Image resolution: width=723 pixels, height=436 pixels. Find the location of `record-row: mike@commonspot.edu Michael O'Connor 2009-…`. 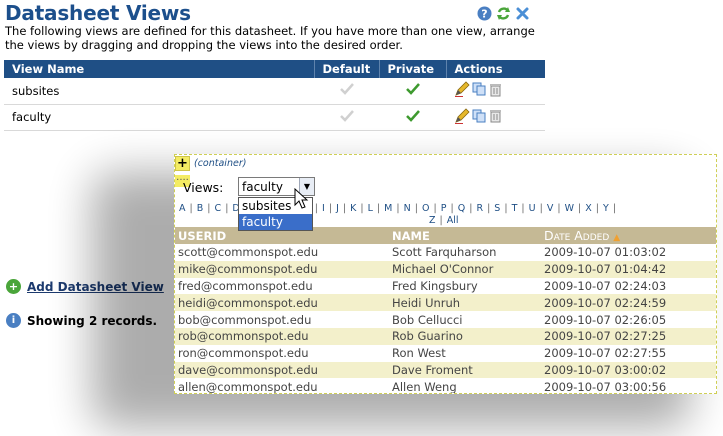

record-row: mike@commonspot.edu Michael O'Connor 2009-… is located at coordinates (445, 269).